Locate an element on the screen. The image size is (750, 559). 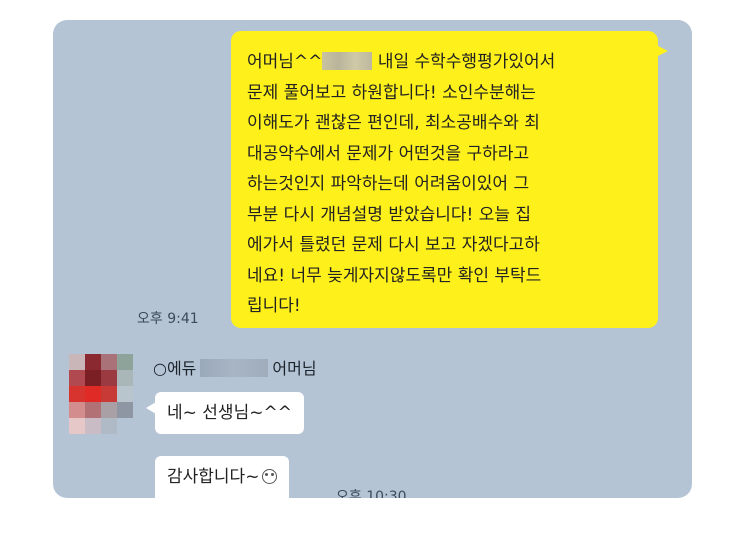
incoming-message-bubble: 감사합니다~ is located at coordinates (222, 477).